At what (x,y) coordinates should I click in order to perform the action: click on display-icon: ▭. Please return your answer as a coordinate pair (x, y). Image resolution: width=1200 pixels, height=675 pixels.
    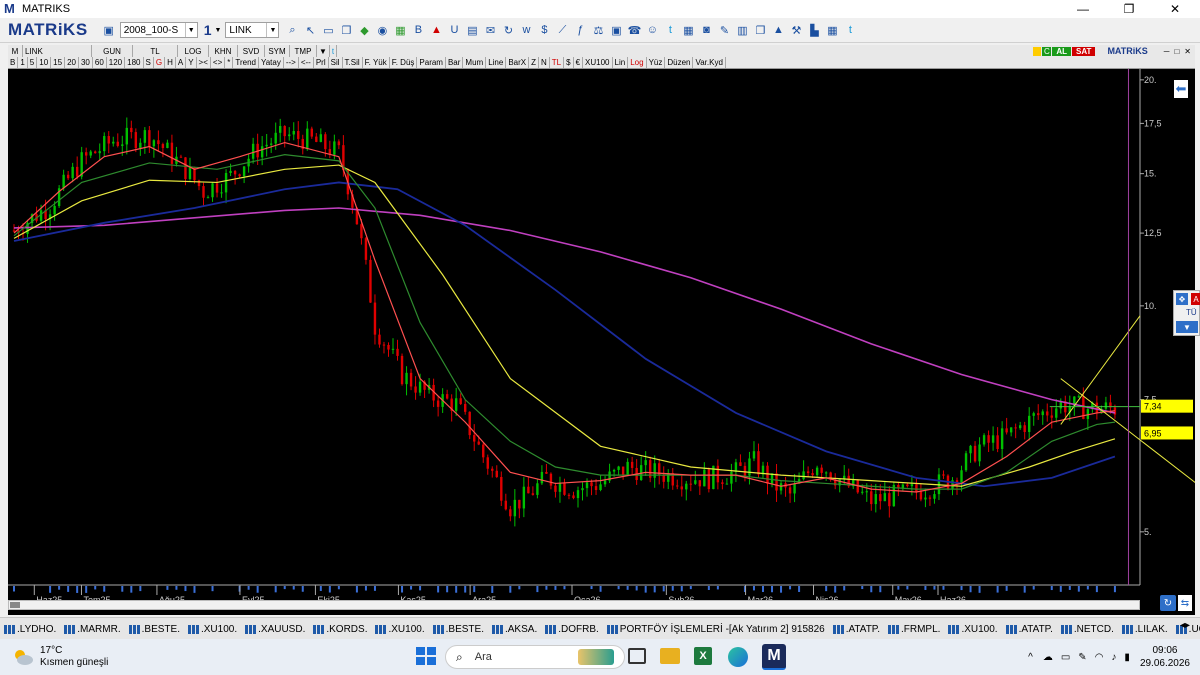
    Looking at the image, I should click on (1065, 657).